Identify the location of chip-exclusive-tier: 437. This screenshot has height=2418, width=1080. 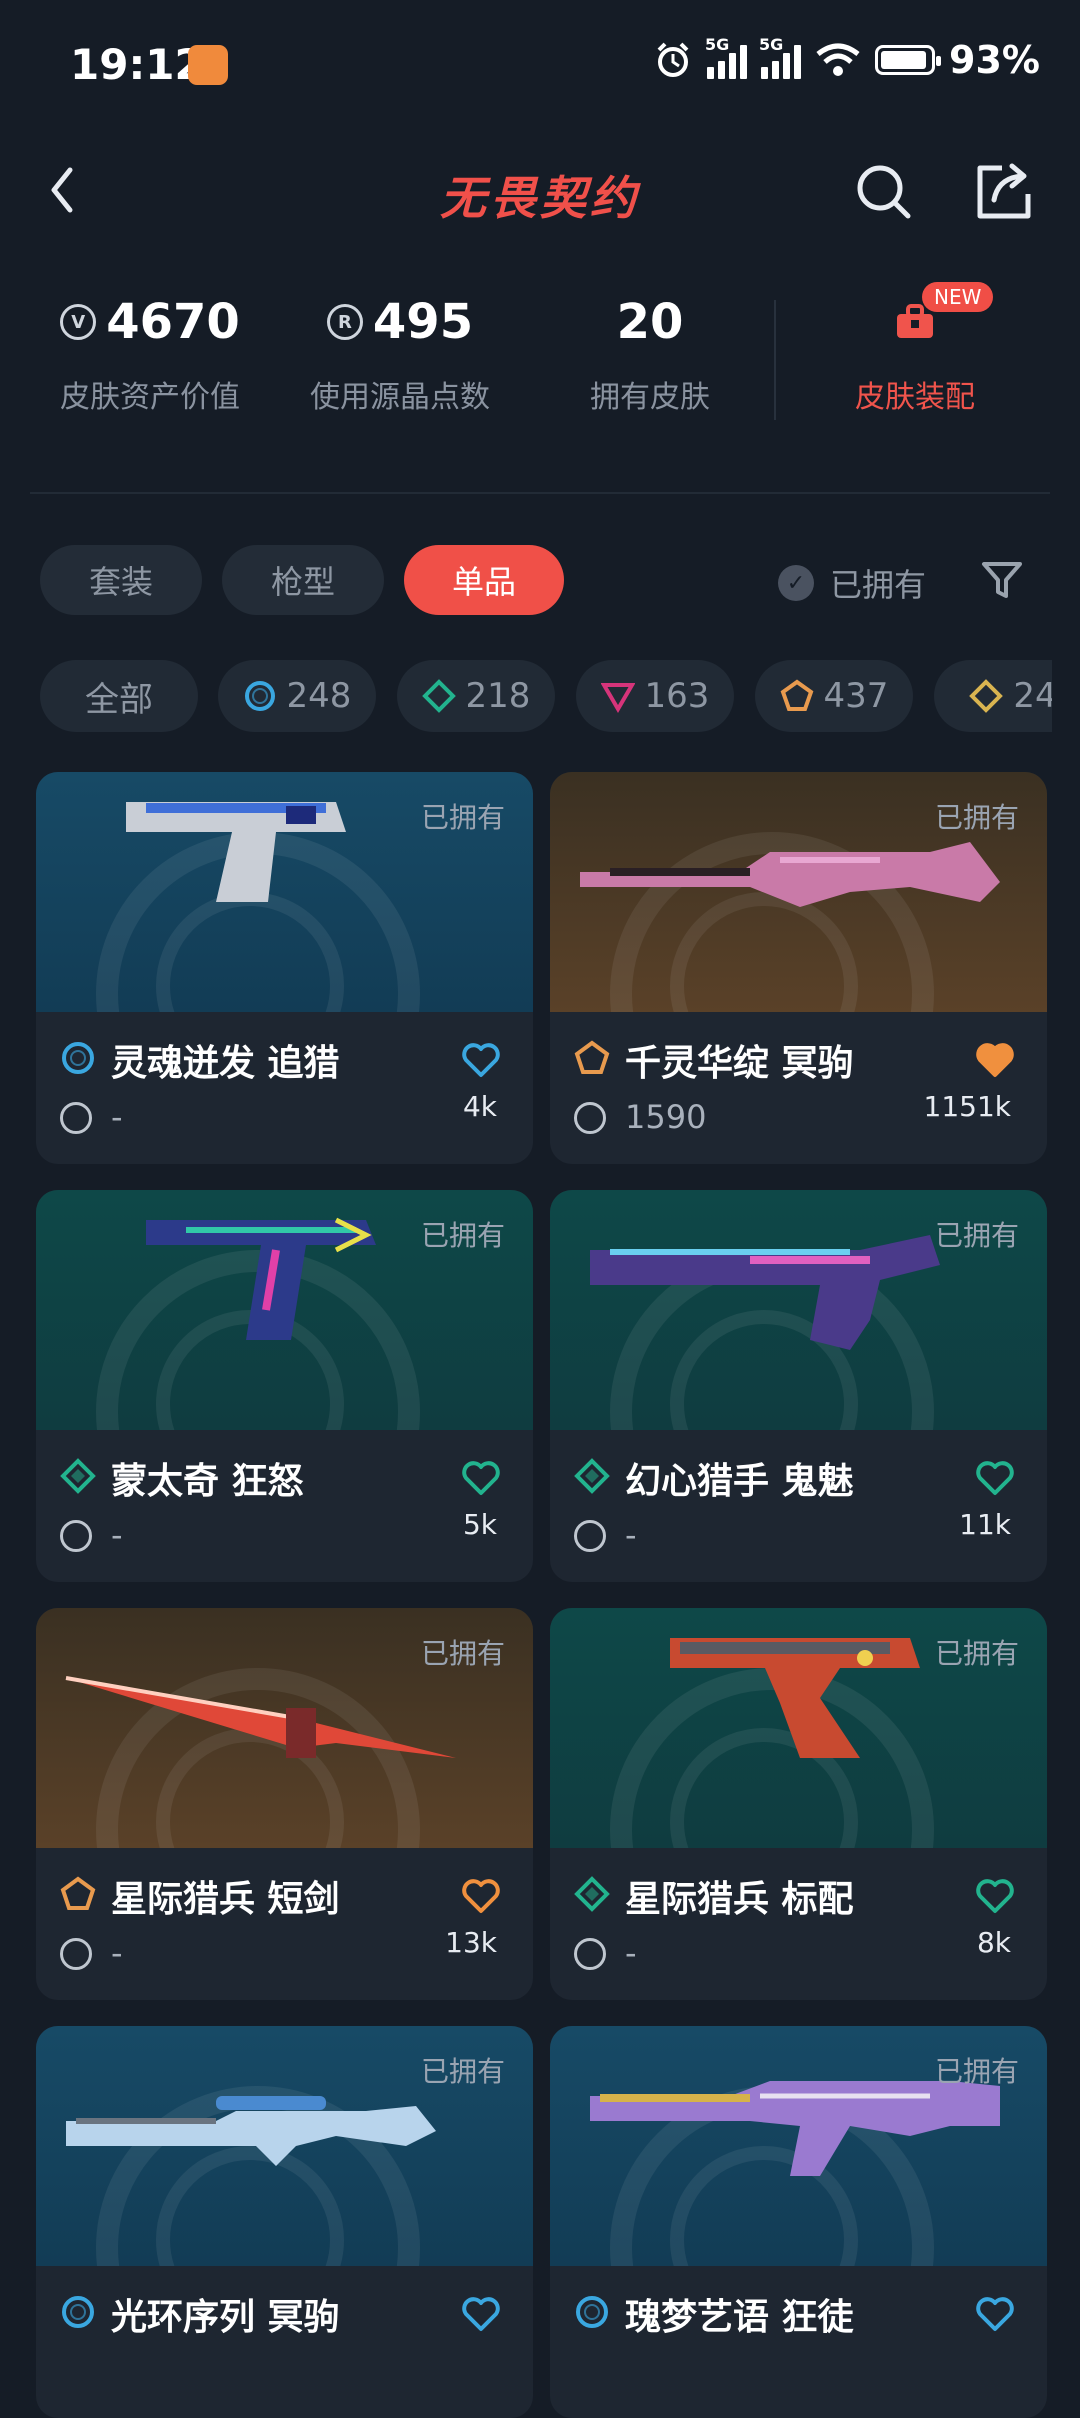
(834, 696).